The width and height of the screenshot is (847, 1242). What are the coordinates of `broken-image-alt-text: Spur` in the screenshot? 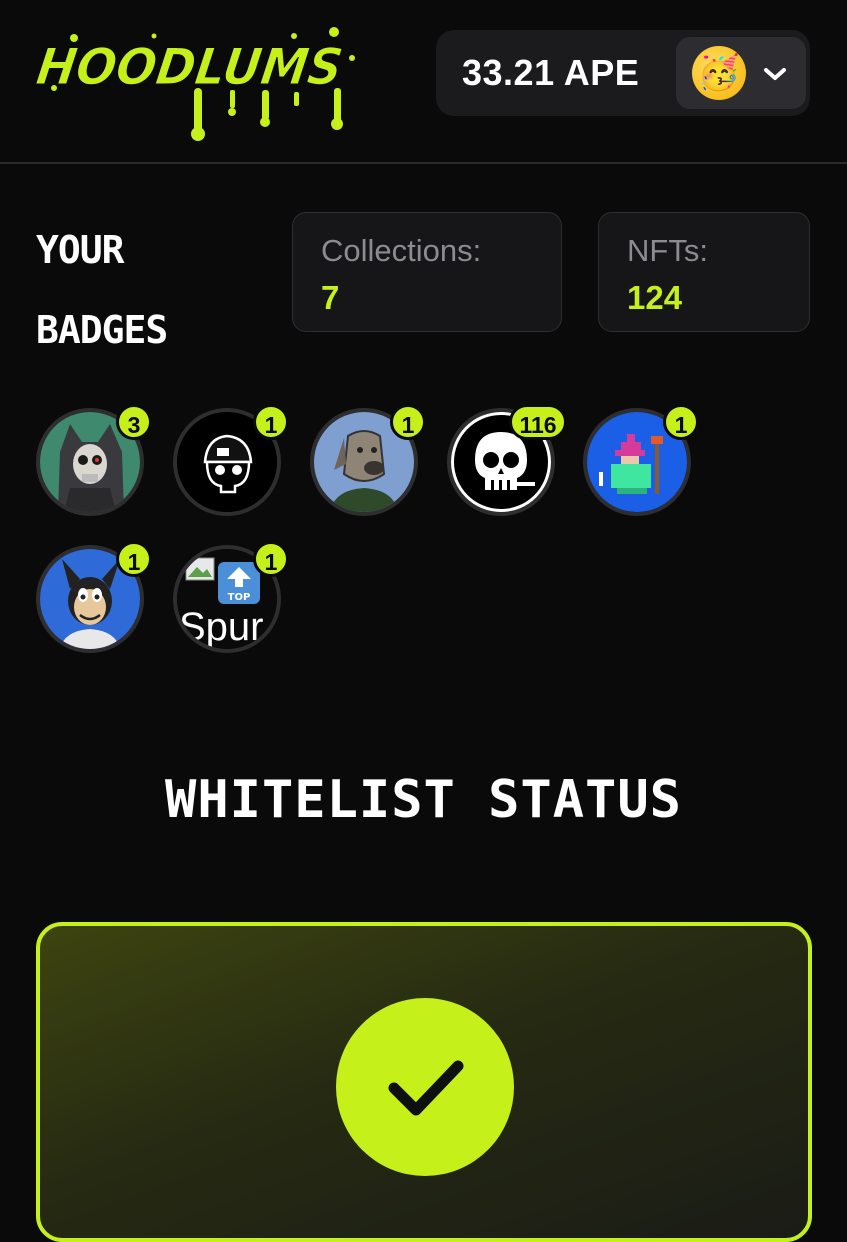 It's located at (221, 627).